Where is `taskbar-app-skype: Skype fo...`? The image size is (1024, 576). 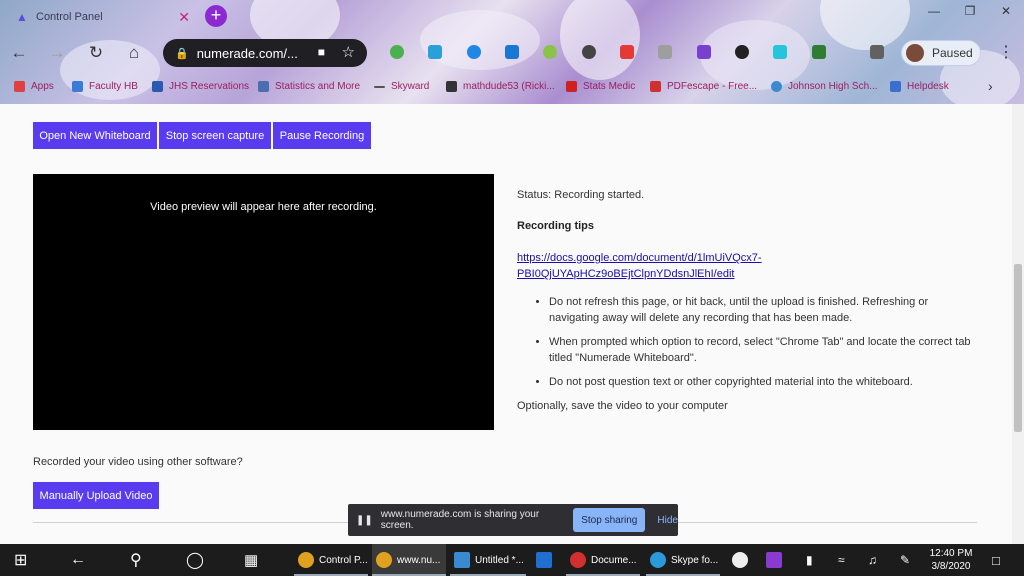
taskbar-app-skype: Skype fo... is located at coordinates (683, 560).